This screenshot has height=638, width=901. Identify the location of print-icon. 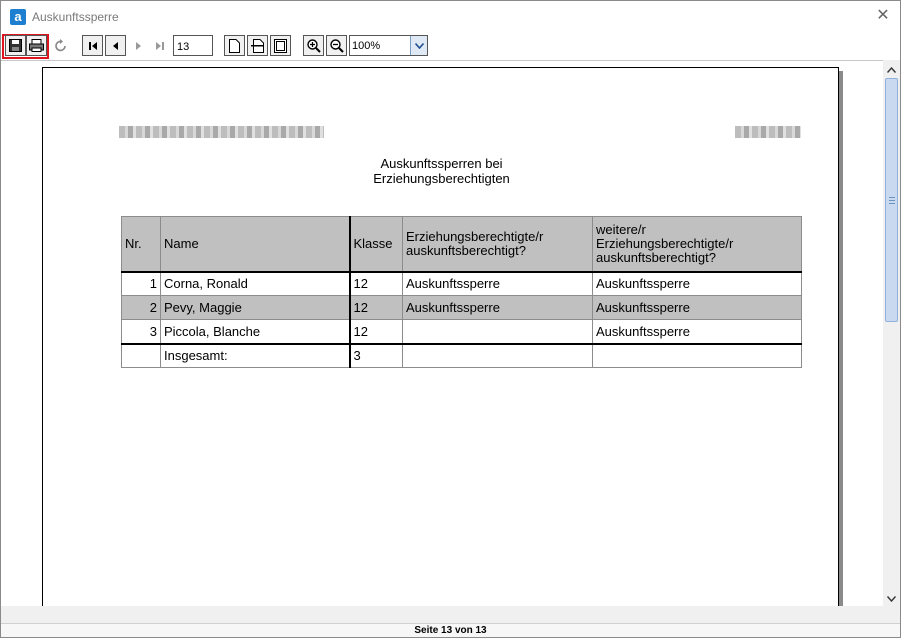
(36, 45).